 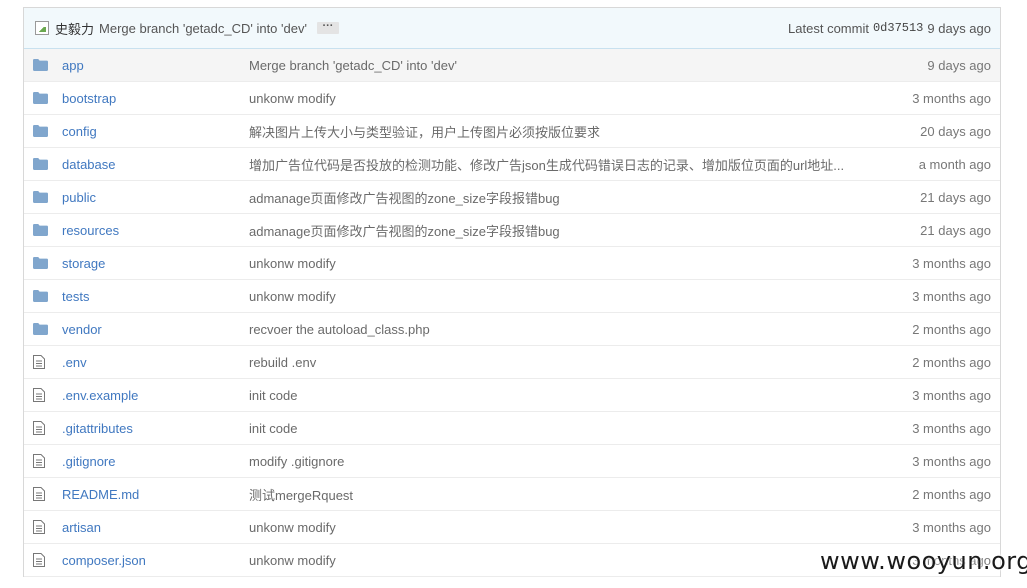 What do you see at coordinates (155, 329) in the screenshot?
I see `file-name-cell: vendor` at bounding box center [155, 329].